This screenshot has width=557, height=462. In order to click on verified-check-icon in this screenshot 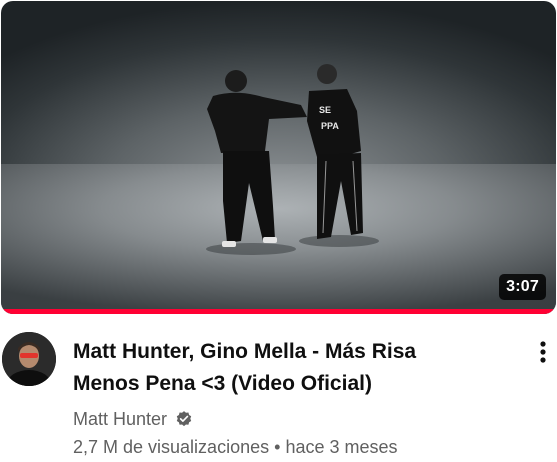, I will do `click(184, 419)`.